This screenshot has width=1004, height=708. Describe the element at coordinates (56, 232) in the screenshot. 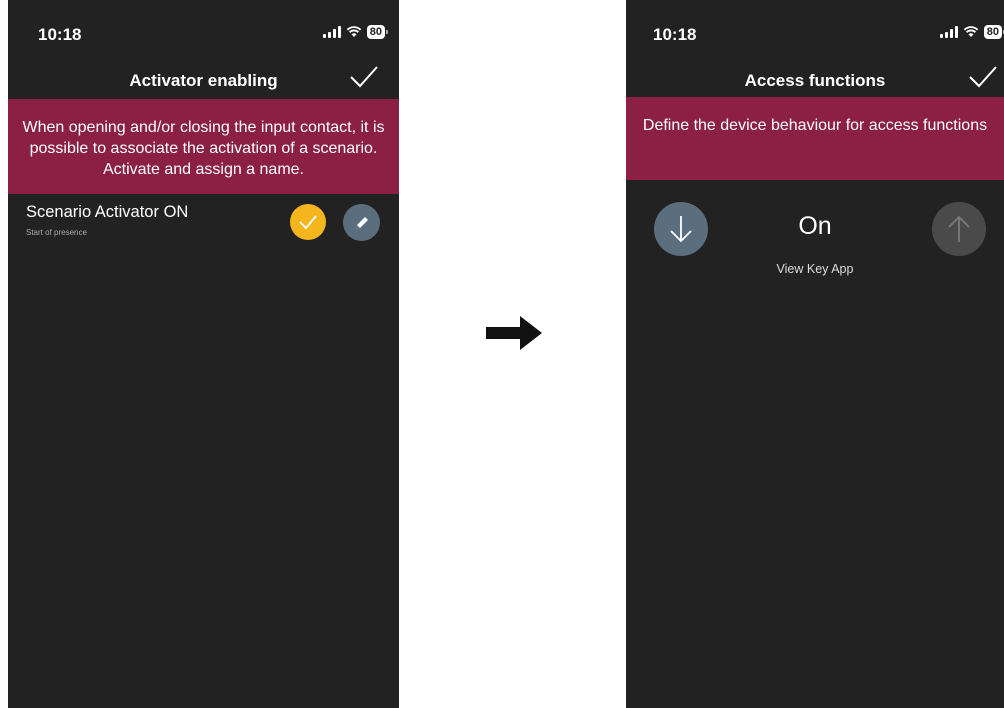

I see `scenario-subtitle: Start of presence` at that location.